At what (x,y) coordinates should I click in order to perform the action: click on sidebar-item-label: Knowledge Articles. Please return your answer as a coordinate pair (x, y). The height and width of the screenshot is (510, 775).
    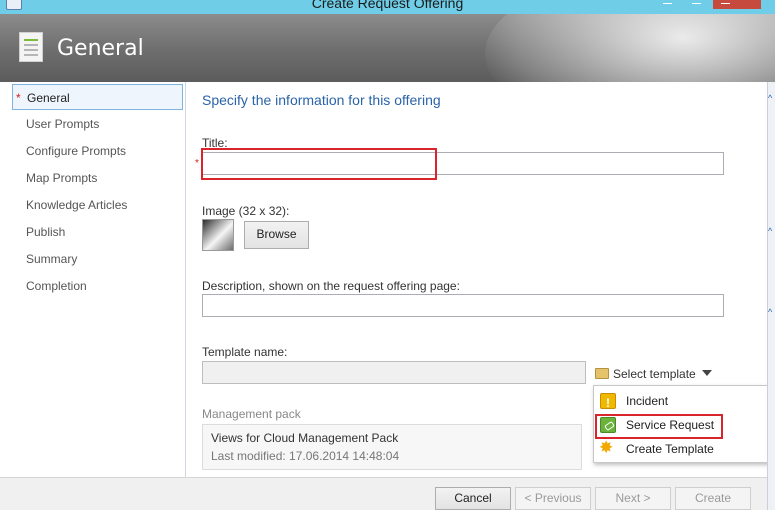
    Looking at the image, I should click on (77, 205).